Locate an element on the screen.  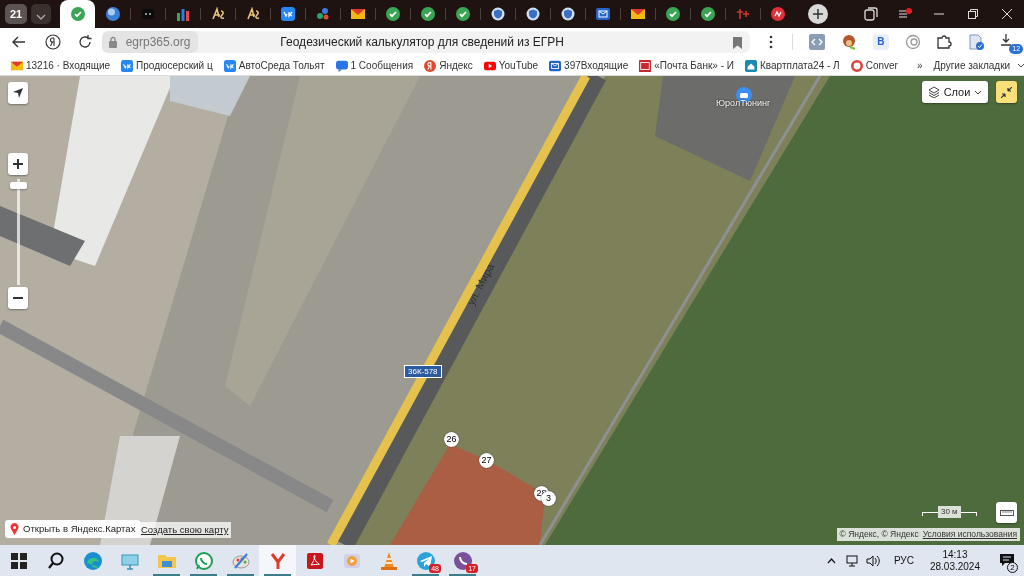
collapse-button is located at coordinates (1006, 92).